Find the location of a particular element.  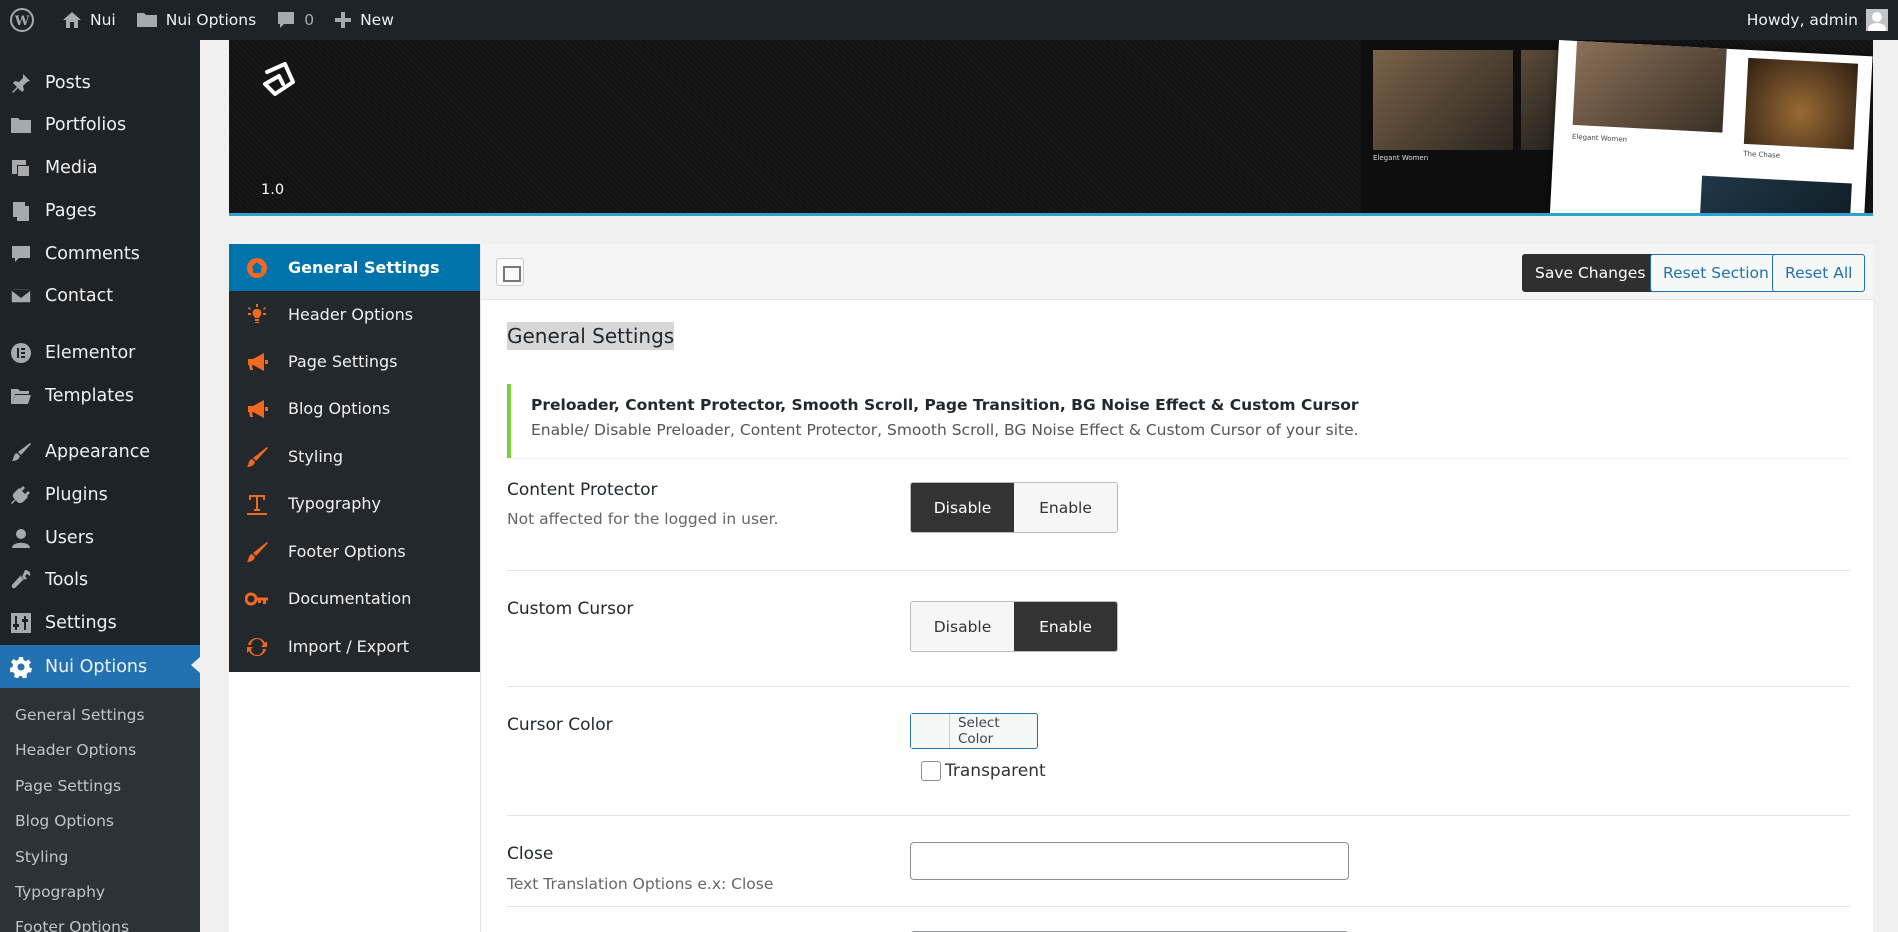

reset-all-button: Reset All is located at coordinates (1819, 273).